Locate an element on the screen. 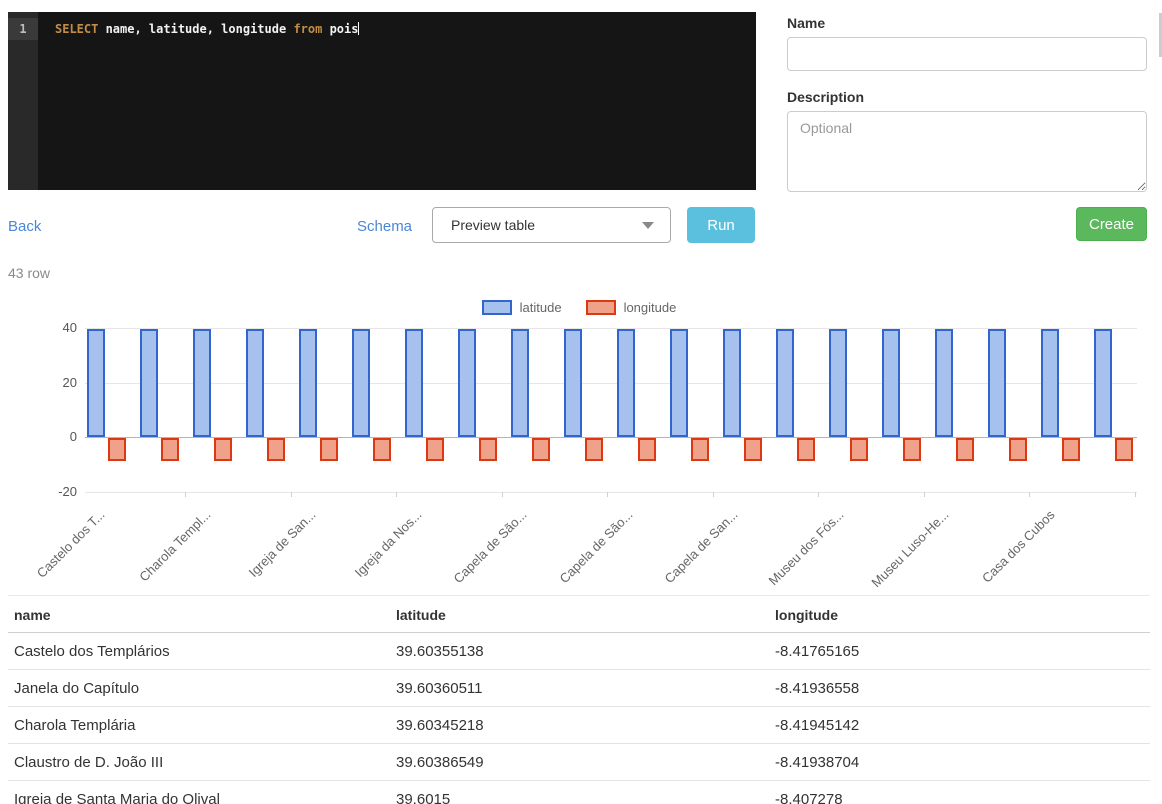  column-header-latitude: latitude is located at coordinates (585, 614).